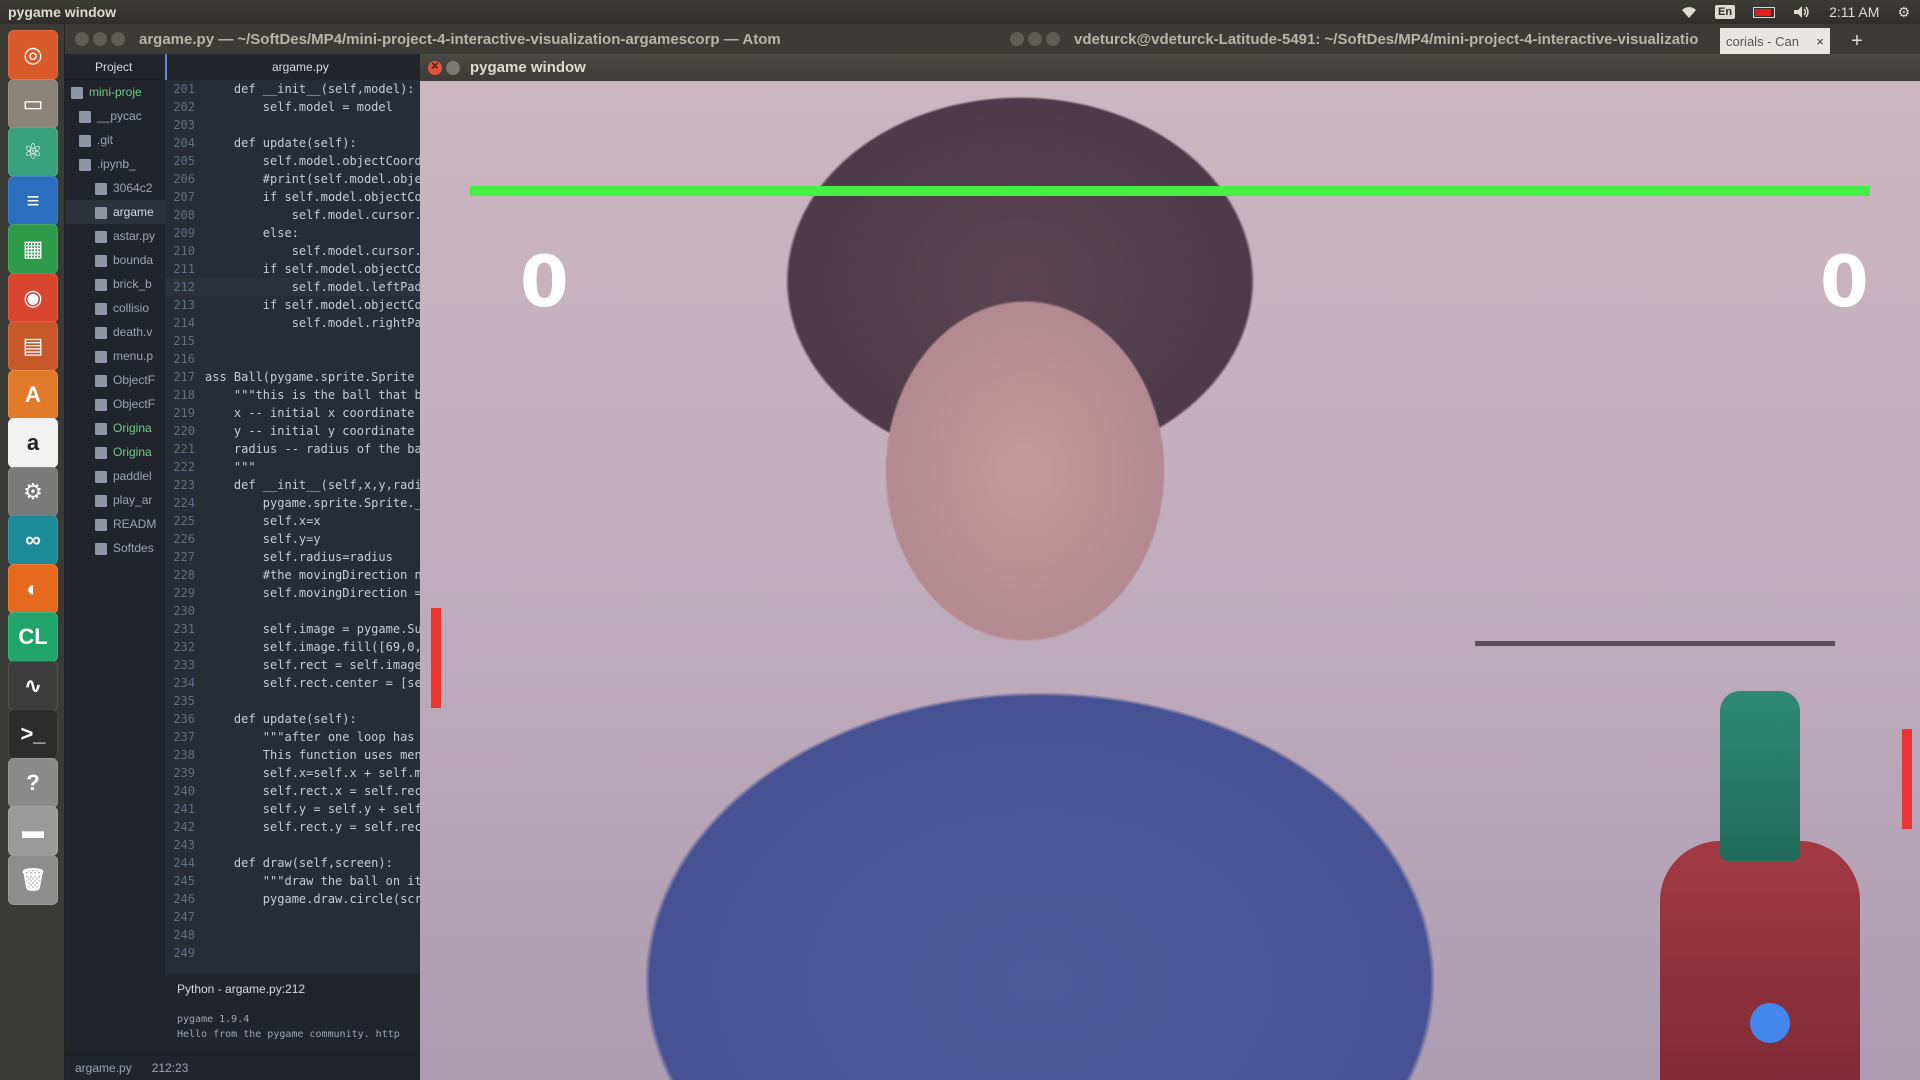 This screenshot has height=1080, width=1920. I want to click on new-tab-button: +, so click(1857, 41).